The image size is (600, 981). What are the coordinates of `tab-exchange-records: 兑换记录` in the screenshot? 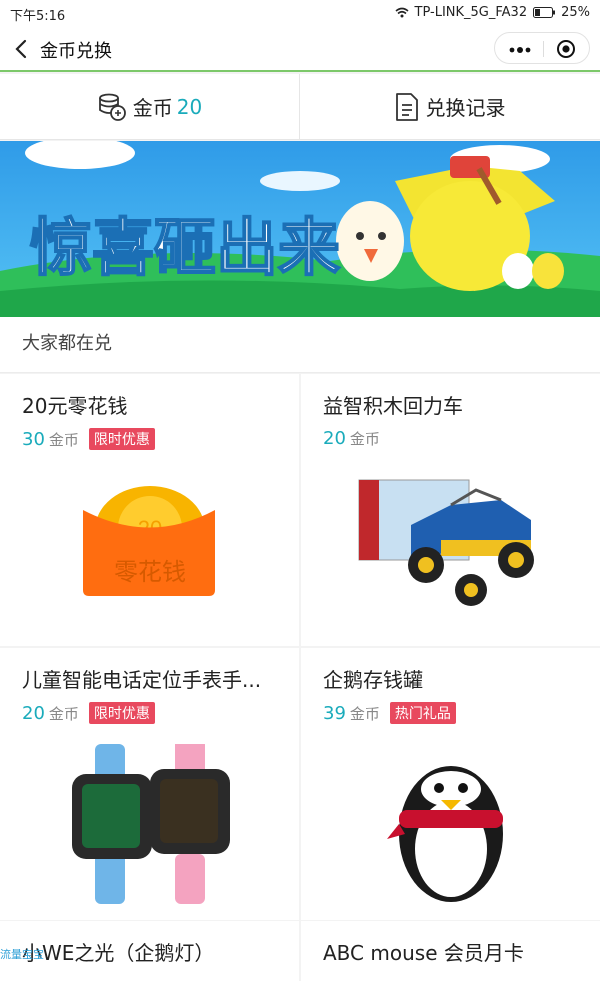 It's located at (449, 106).